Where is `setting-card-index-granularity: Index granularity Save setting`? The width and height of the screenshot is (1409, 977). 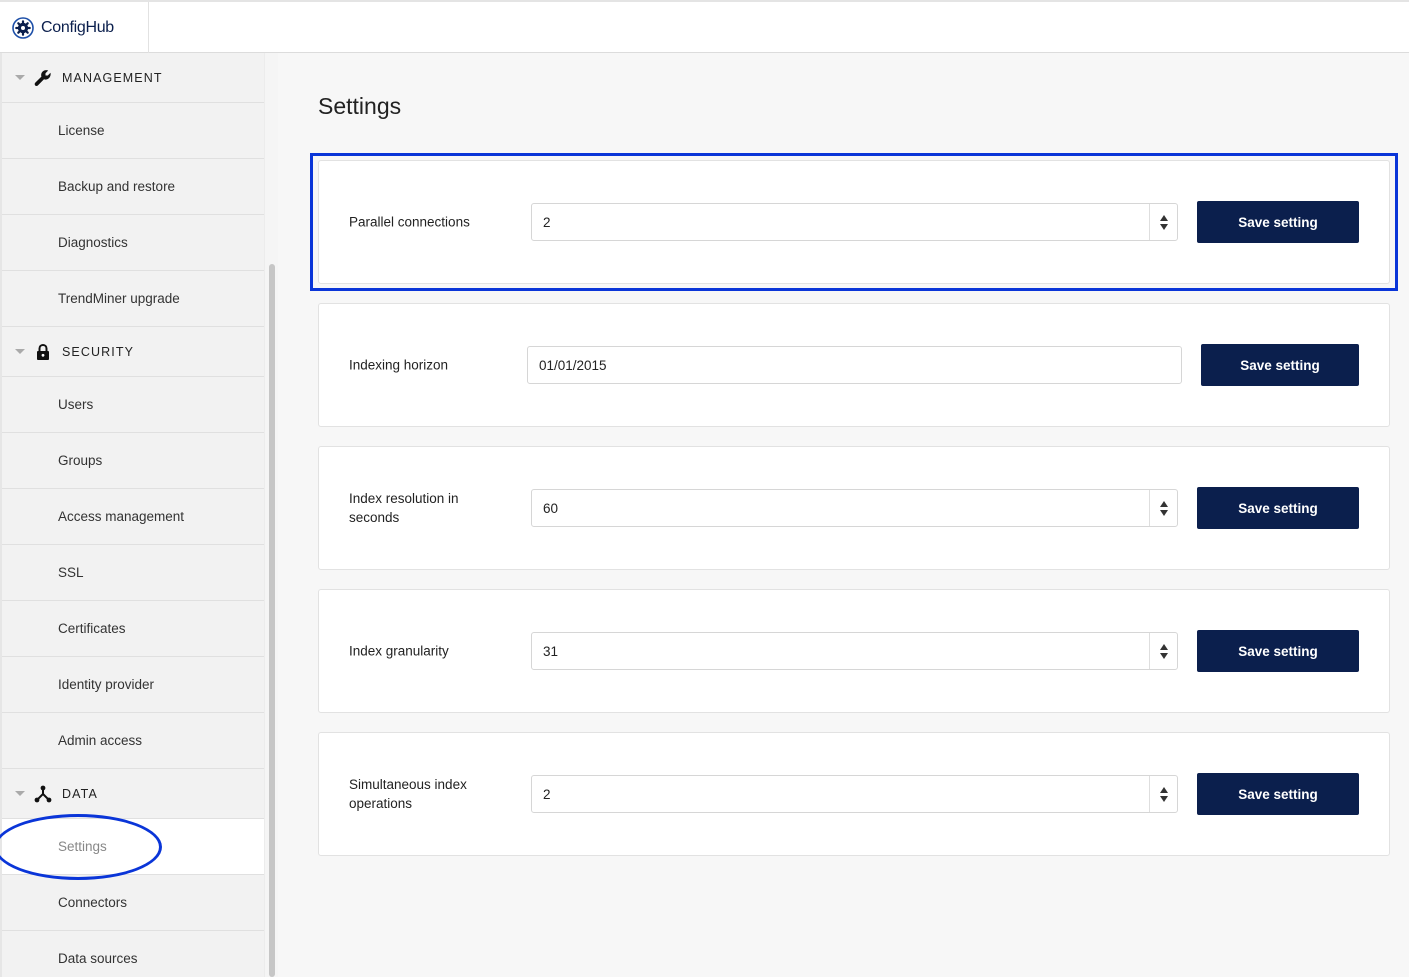 setting-card-index-granularity: Index granularity Save setting is located at coordinates (854, 651).